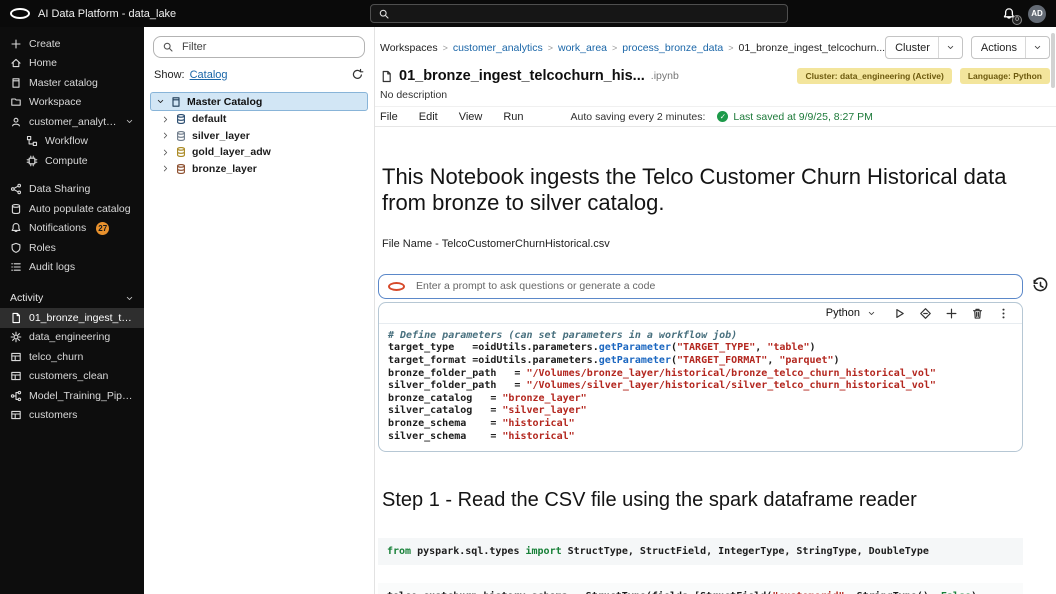 This screenshot has width=1056, height=594. Describe the element at coordinates (803, 116) in the screenshot. I see `last-saved-text: Last saved at 9/9/25, 8:27 PM` at that location.